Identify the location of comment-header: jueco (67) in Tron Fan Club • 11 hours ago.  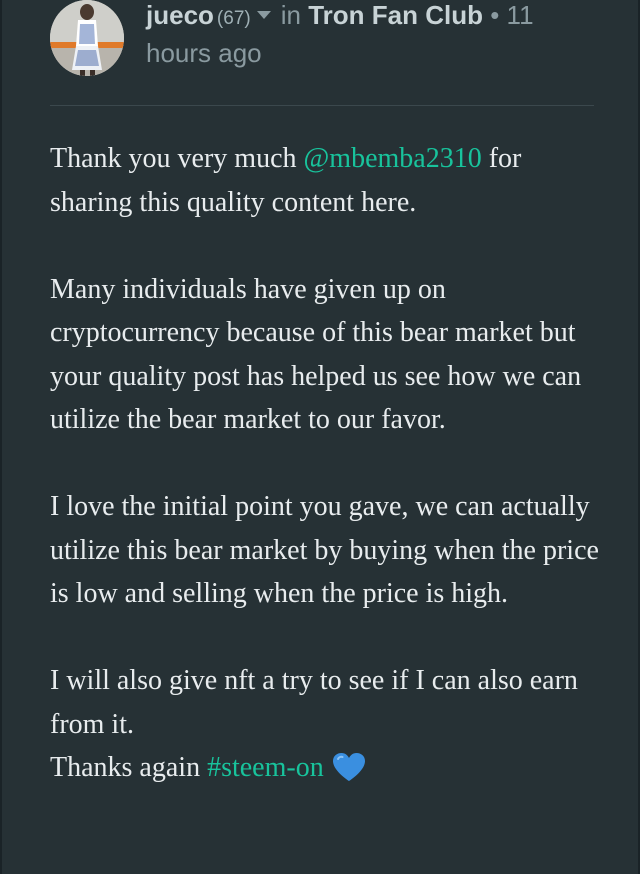
(330, 43).